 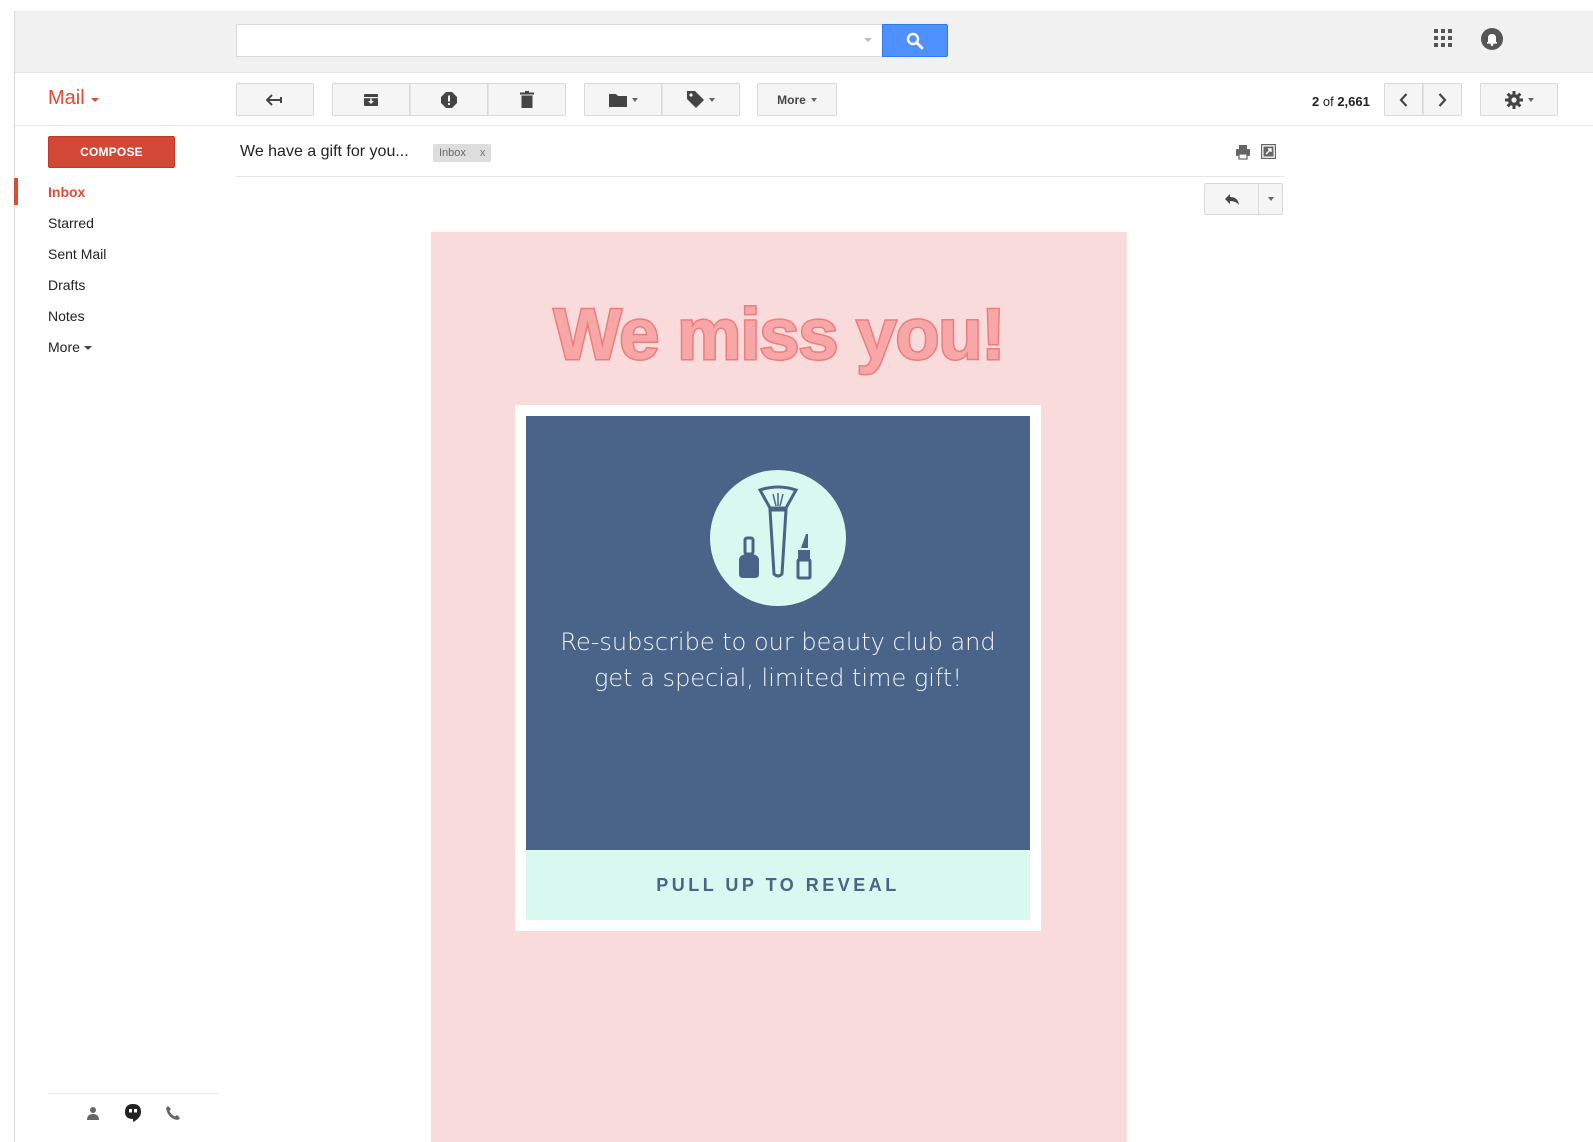 I want to click on sidebar-item-sent-mail: Sent Mail, so click(x=120, y=253).